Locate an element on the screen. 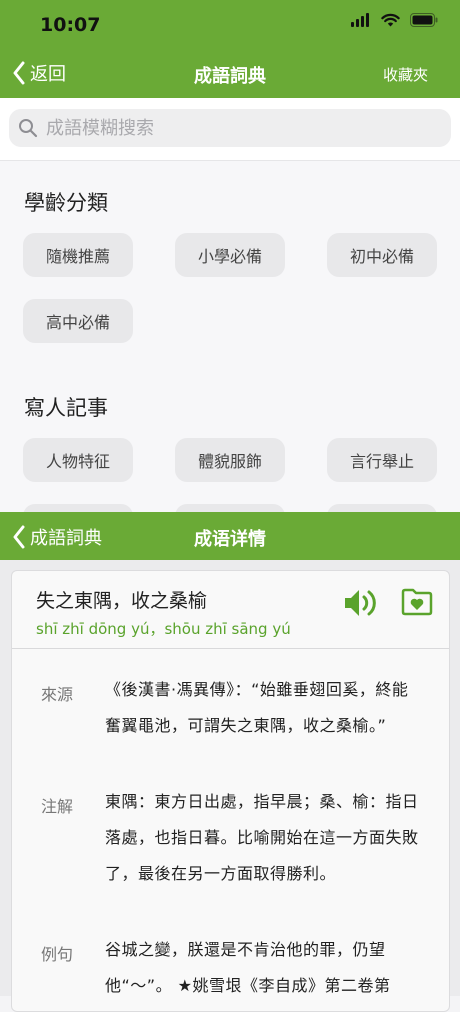 The width and height of the screenshot is (460, 1012). example-text: 谷城之變，朕還是不肯治他的罪，仍望他“～”。 ★姚雪垠《李自成》第二卷第 is located at coordinates (248, 967).